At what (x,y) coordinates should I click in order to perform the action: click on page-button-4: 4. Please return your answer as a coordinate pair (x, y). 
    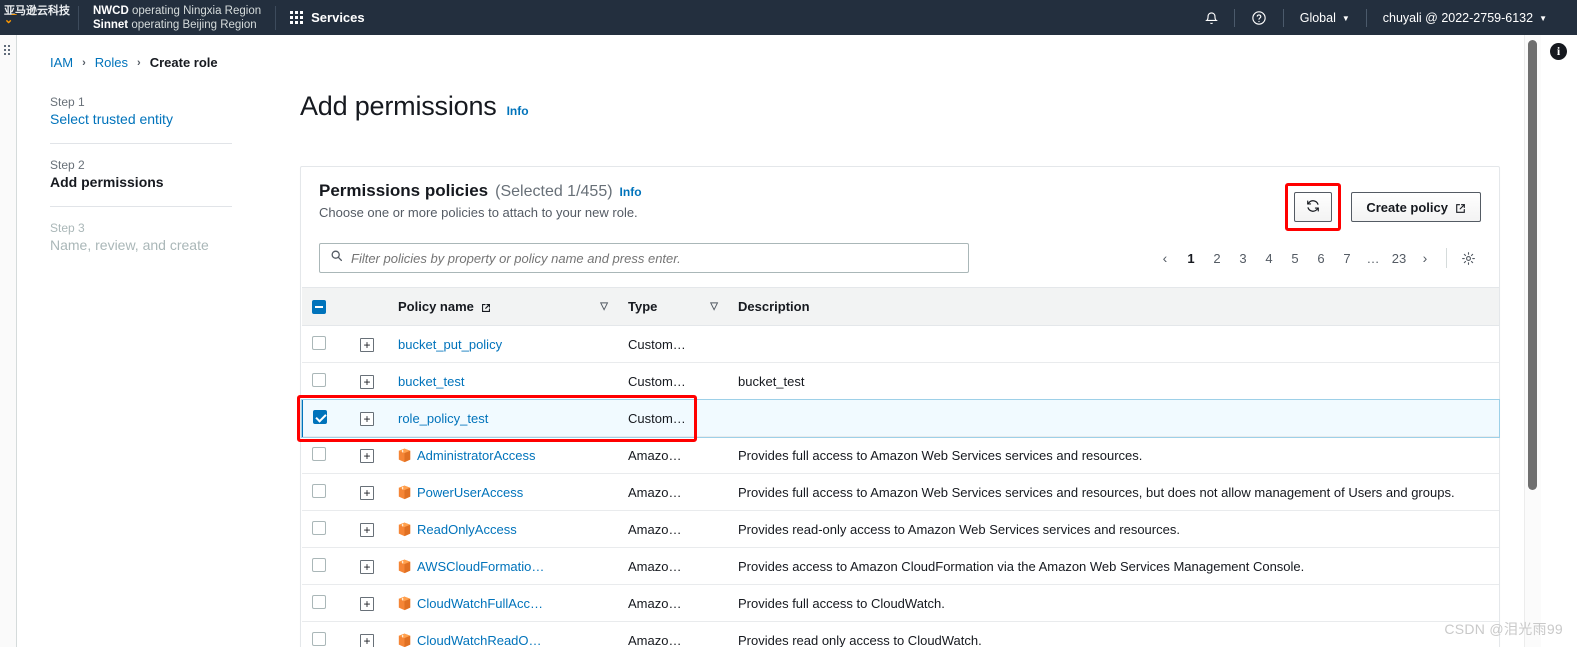
    Looking at the image, I should click on (1269, 258).